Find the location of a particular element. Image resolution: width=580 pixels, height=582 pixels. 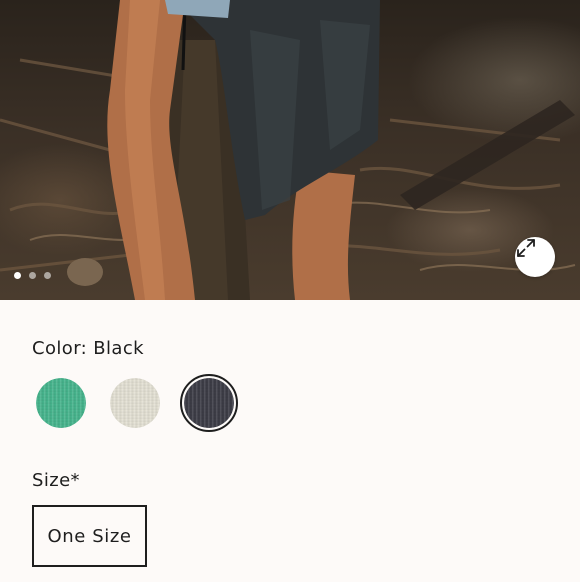

size-option-label: One Size is located at coordinates (89, 536).